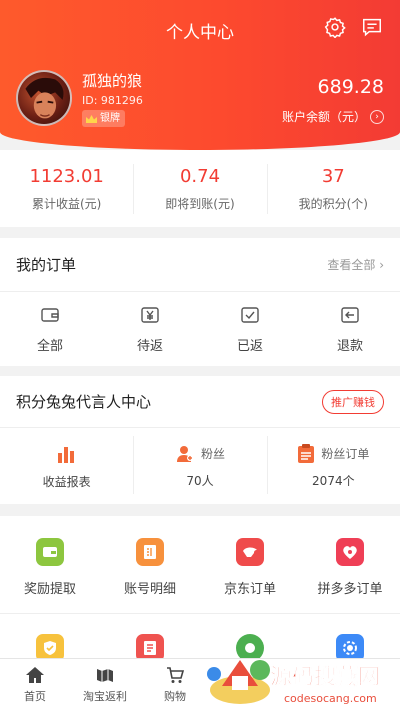 Image resolution: width=400 pixels, height=710 pixels. Describe the element at coordinates (250, 552) in the screenshot. I see `jd-icon` at that location.